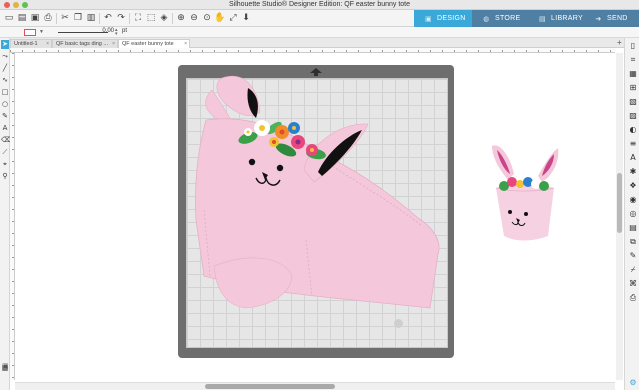 The width and height of the screenshot is (639, 390). I want to click on pan-hand-icon: ✋, so click(220, 18).